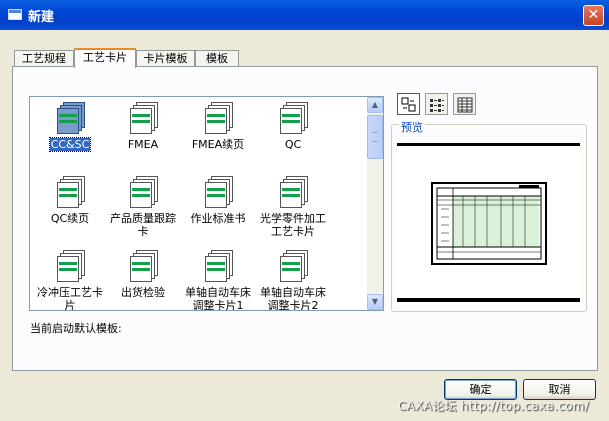 This screenshot has width=609, height=421. Describe the element at coordinates (293, 225) in the screenshot. I see `list-item-label: 光学零件加工工艺卡片` at that location.